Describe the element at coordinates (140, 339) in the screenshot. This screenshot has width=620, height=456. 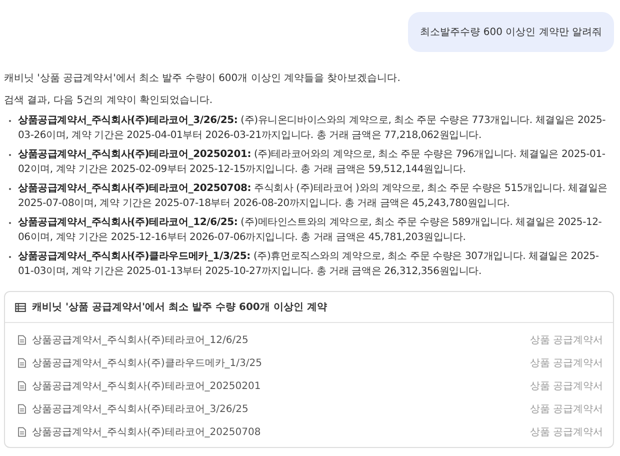
I see `document-link: 상품공급계약서_주식회사(주)테라코어_12/6/25` at that location.